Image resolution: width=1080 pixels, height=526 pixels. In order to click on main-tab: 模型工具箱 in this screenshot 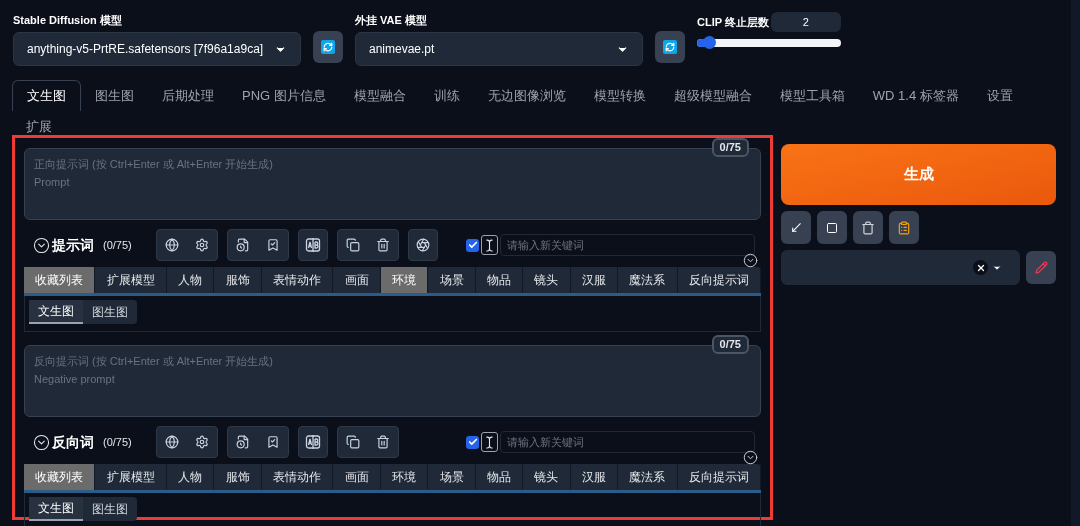, I will do `click(812, 95)`.